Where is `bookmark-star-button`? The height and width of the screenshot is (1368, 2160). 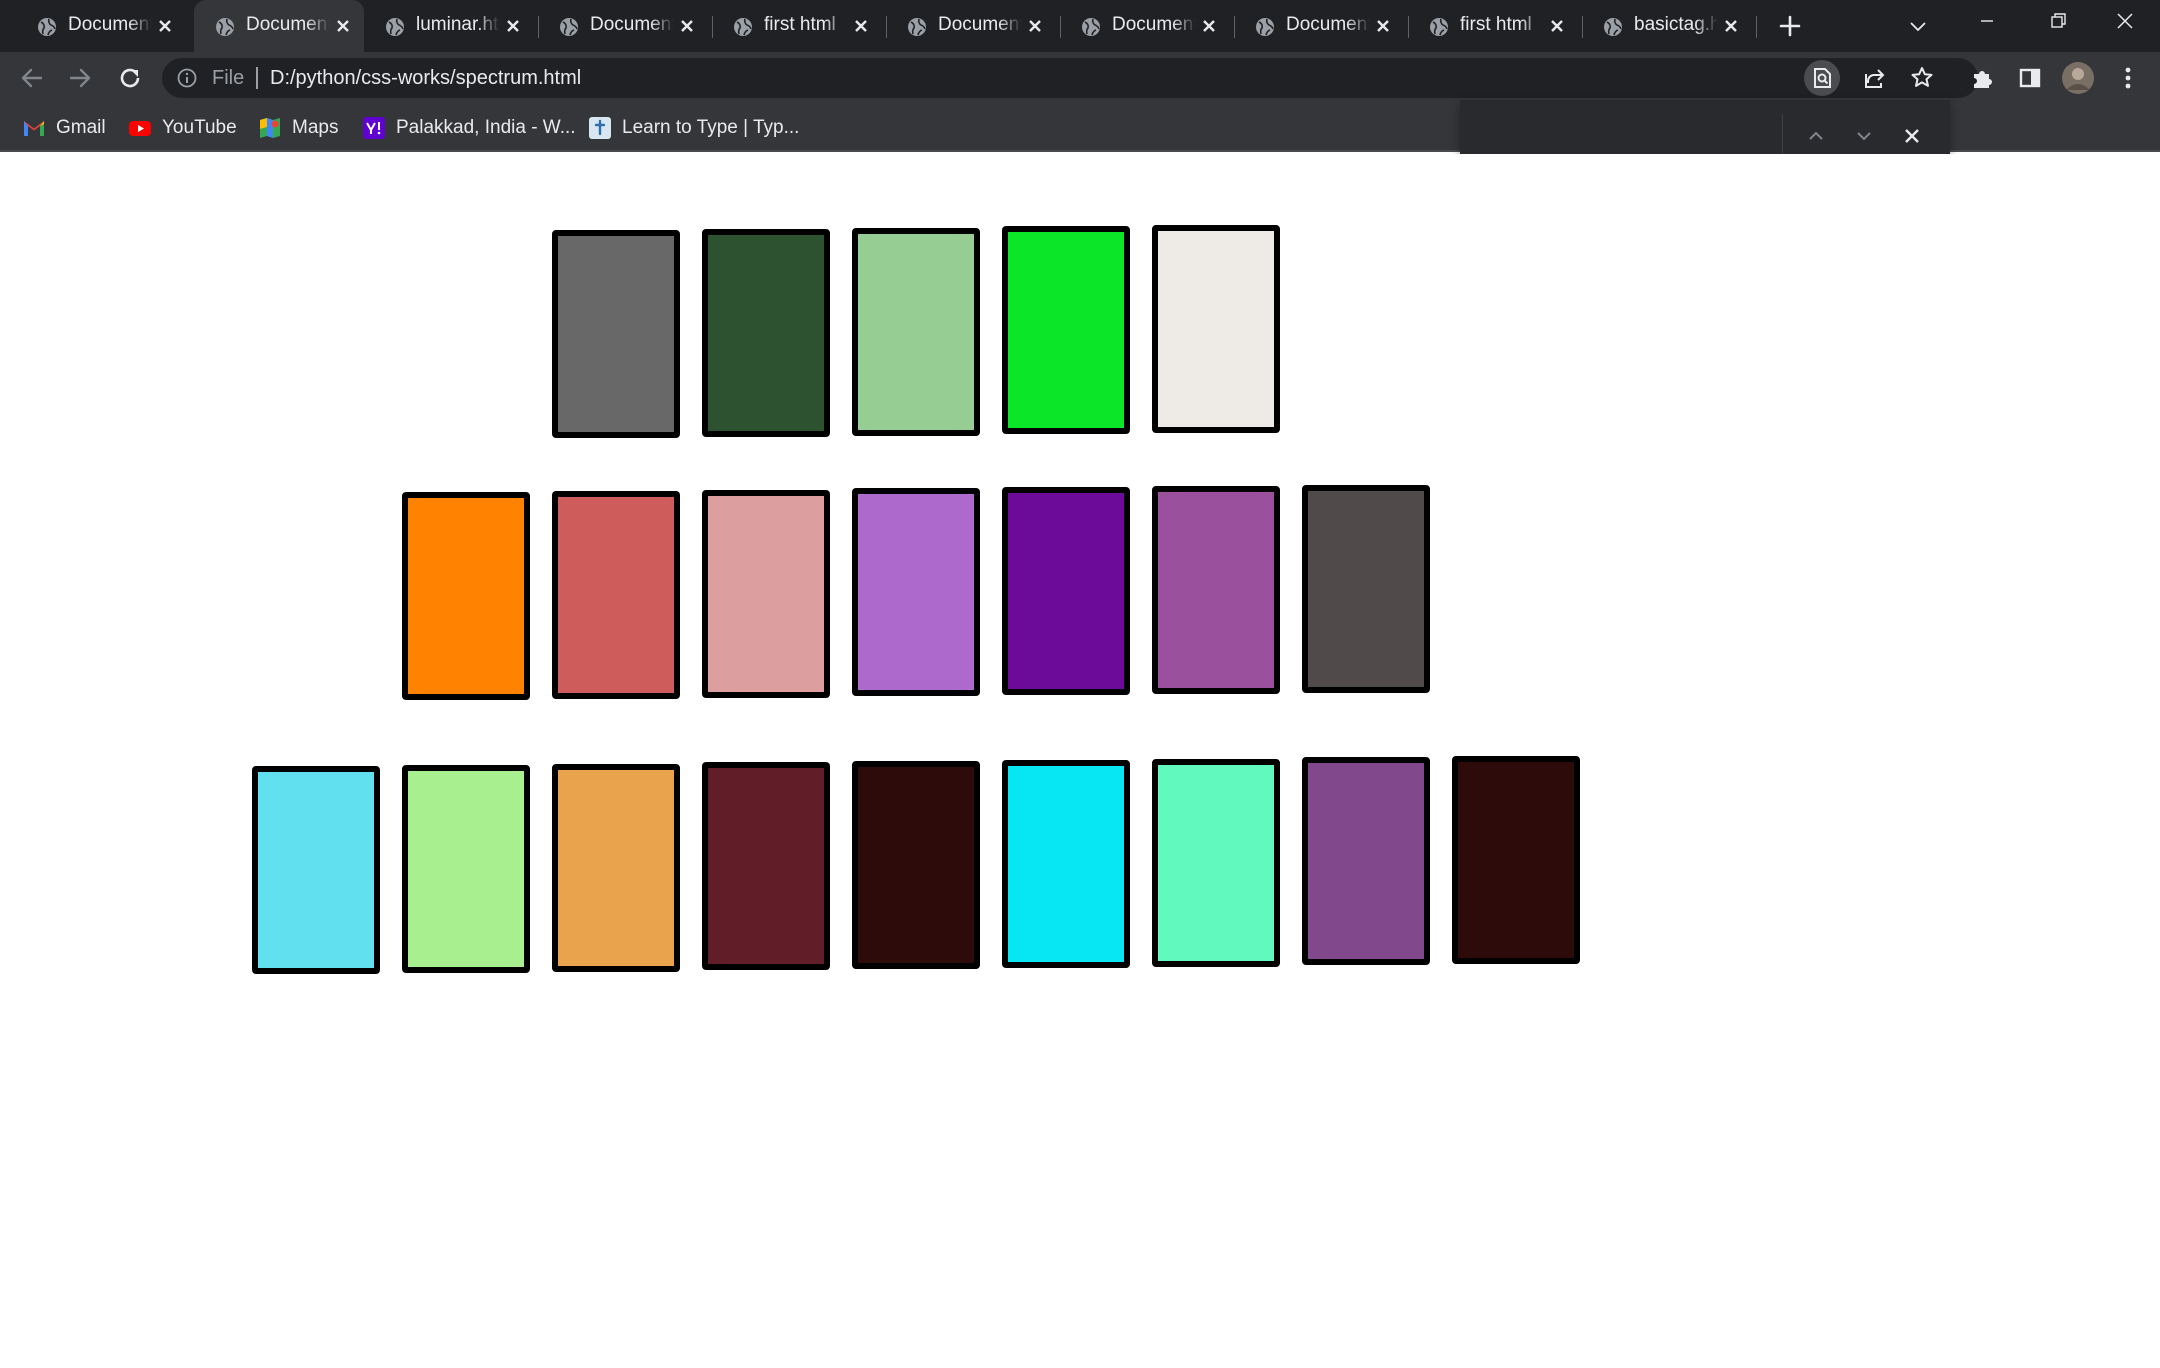
bookmark-star-button is located at coordinates (1922, 78).